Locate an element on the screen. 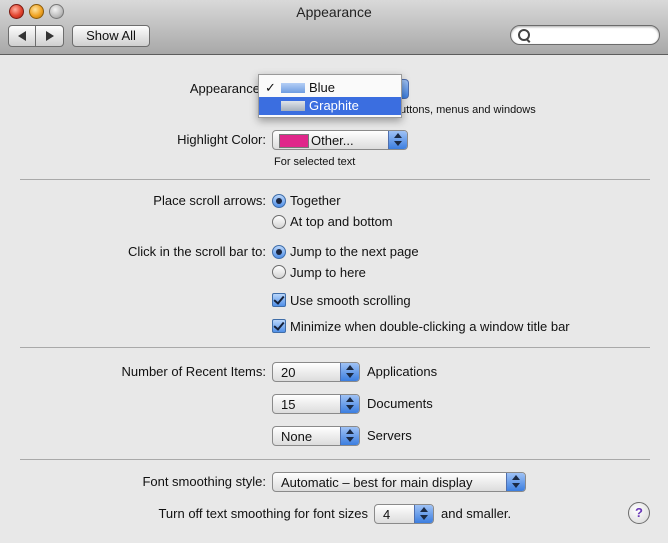 The height and width of the screenshot is (543, 668). recent-applications-label: Applications is located at coordinates (402, 371).